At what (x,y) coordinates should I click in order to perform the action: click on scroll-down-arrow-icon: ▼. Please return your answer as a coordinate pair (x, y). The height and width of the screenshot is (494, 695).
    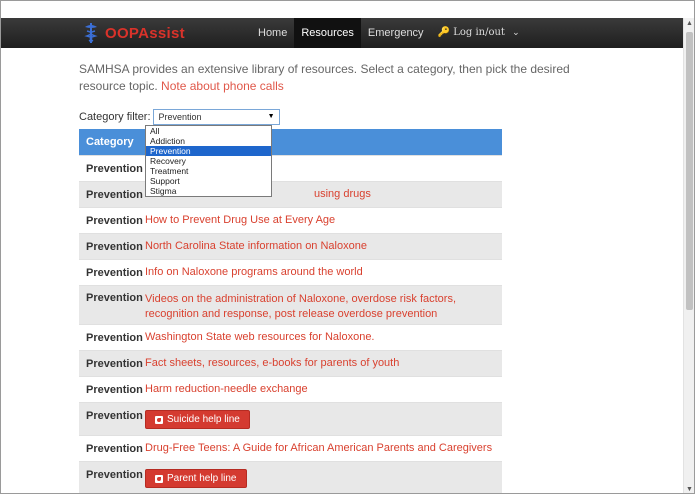
    Looking at the image, I should click on (689, 488).